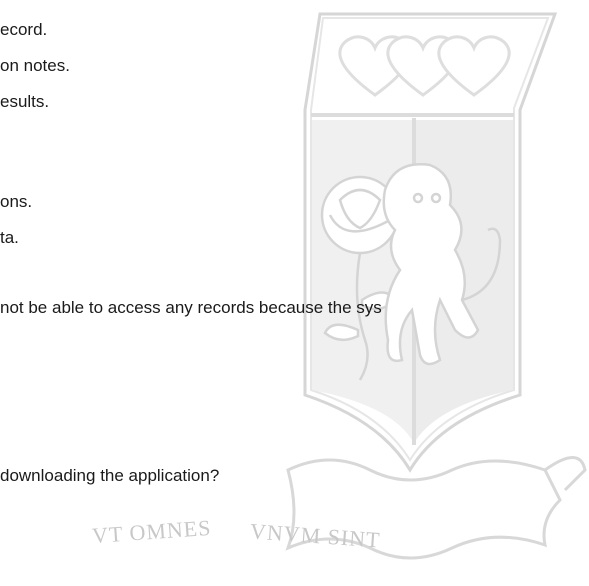 The height and width of the screenshot is (586, 589). Describe the element at coordinates (474, 66) in the screenshot. I see `heart-icon` at that location.